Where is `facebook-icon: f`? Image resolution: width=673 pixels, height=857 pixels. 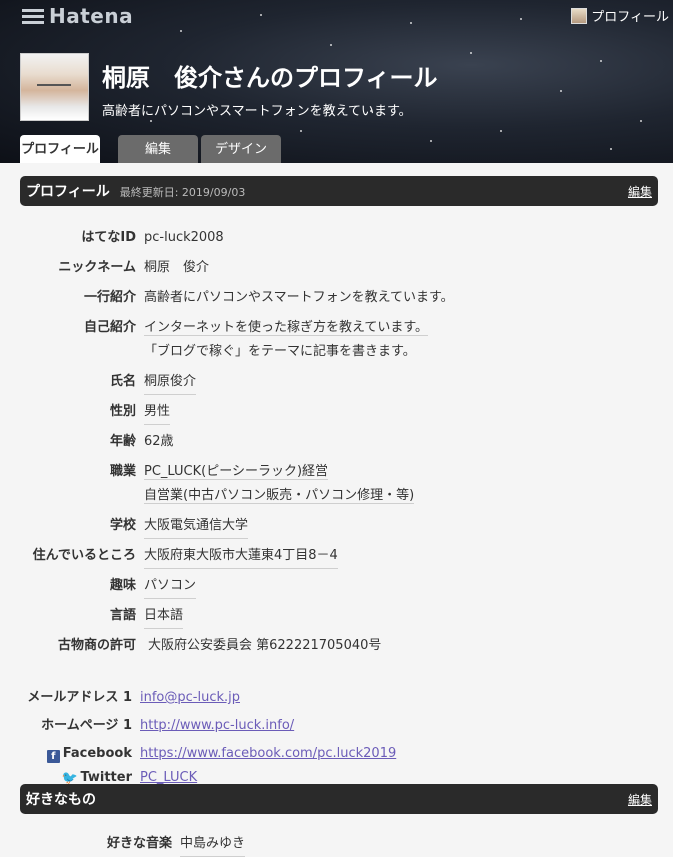
facebook-icon: f is located at coordinates (53, 756).